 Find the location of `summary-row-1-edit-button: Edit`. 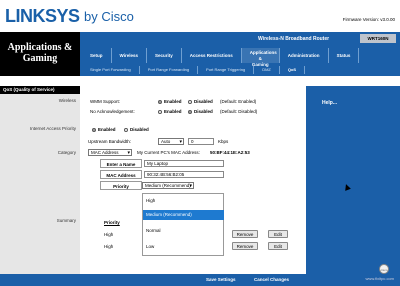

summary-row-1-edit-button: Edit is located at coordinates (278, 234).